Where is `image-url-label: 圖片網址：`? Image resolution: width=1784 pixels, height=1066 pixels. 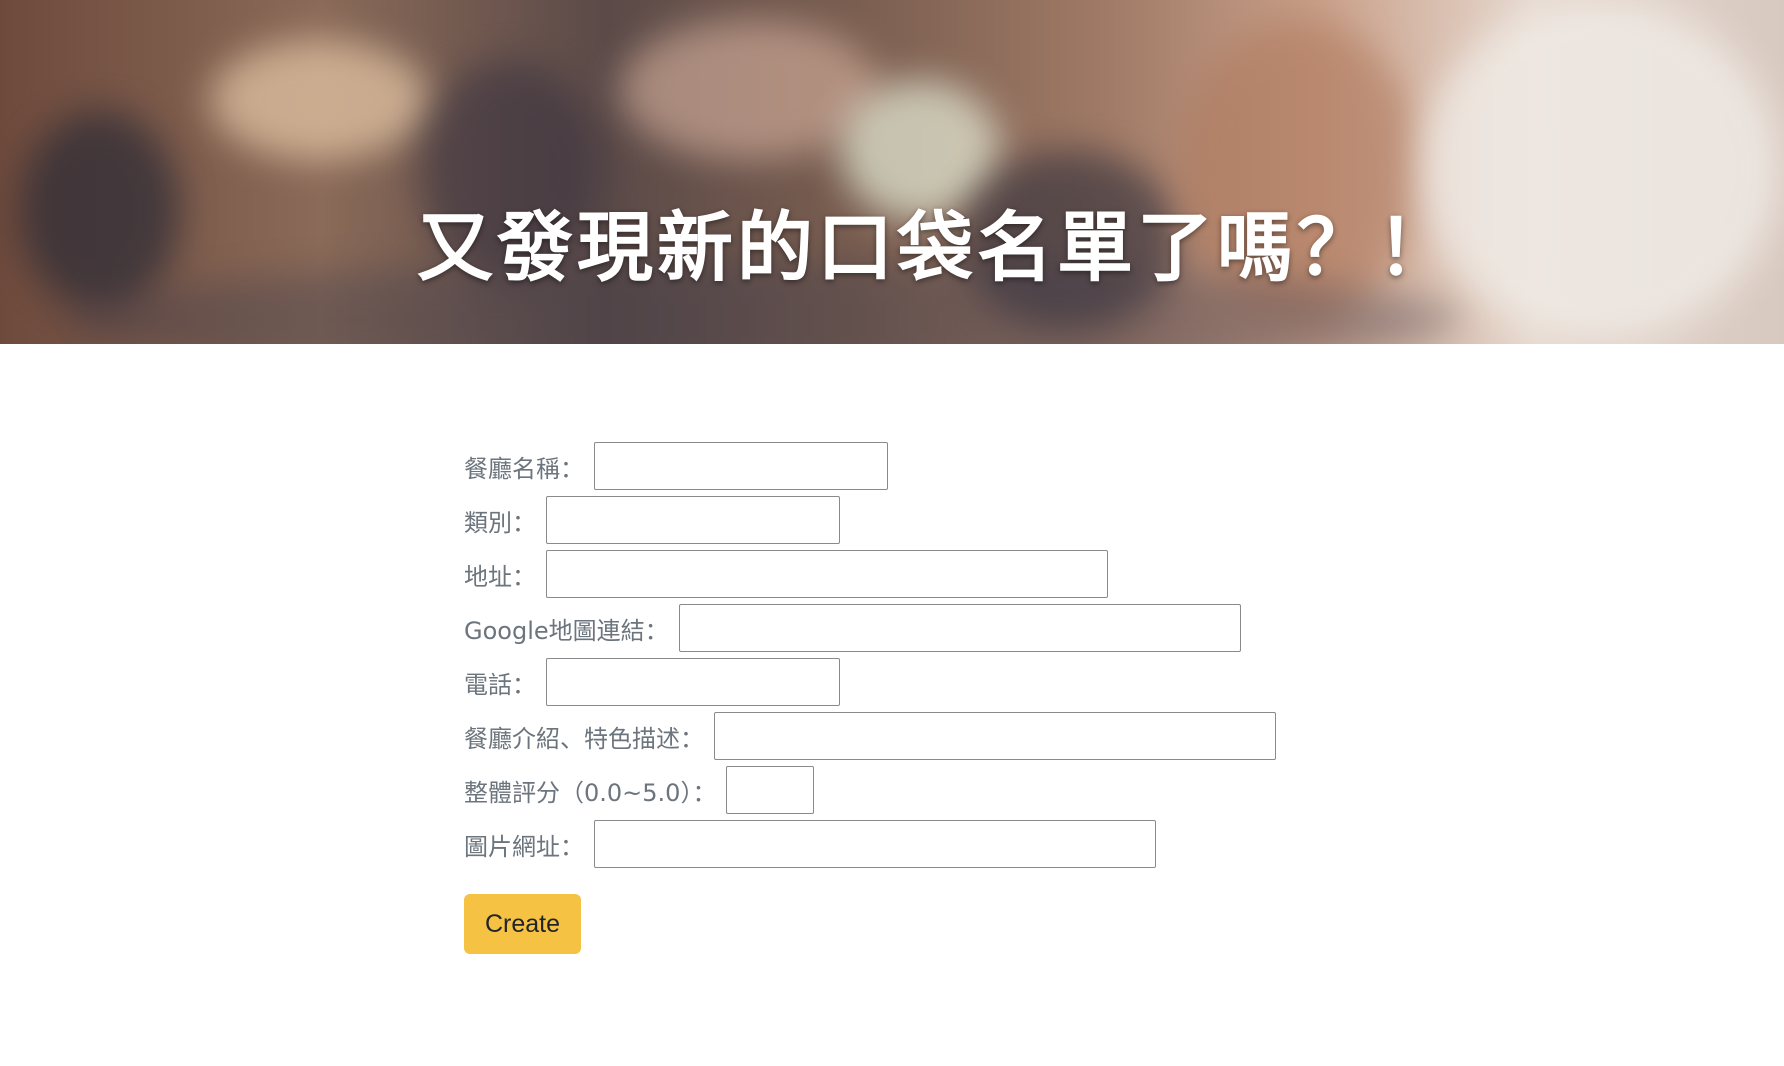
image-url-label: 圖片網址： is located at coordinates (524, 846).